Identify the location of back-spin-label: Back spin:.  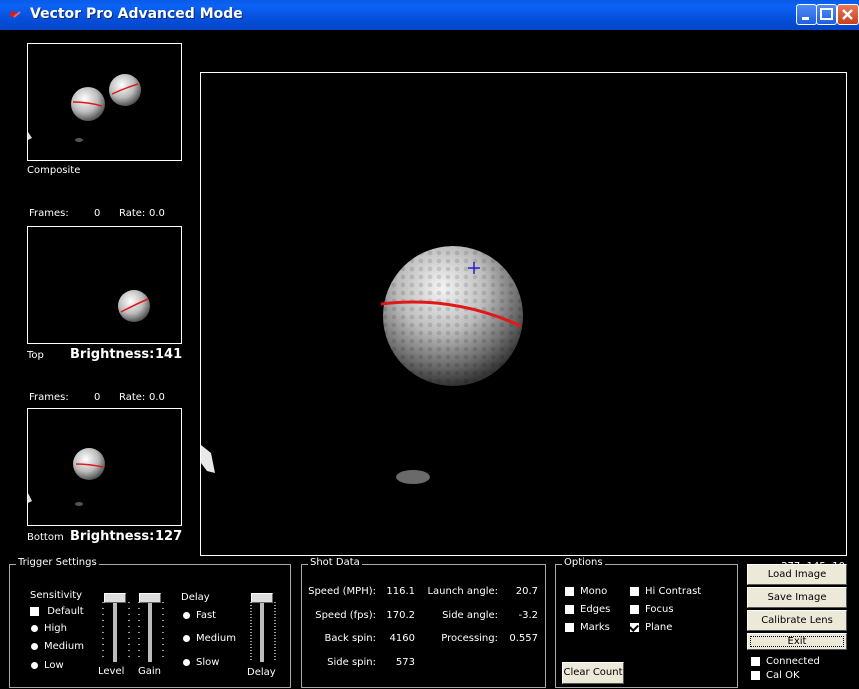
(350, 638).